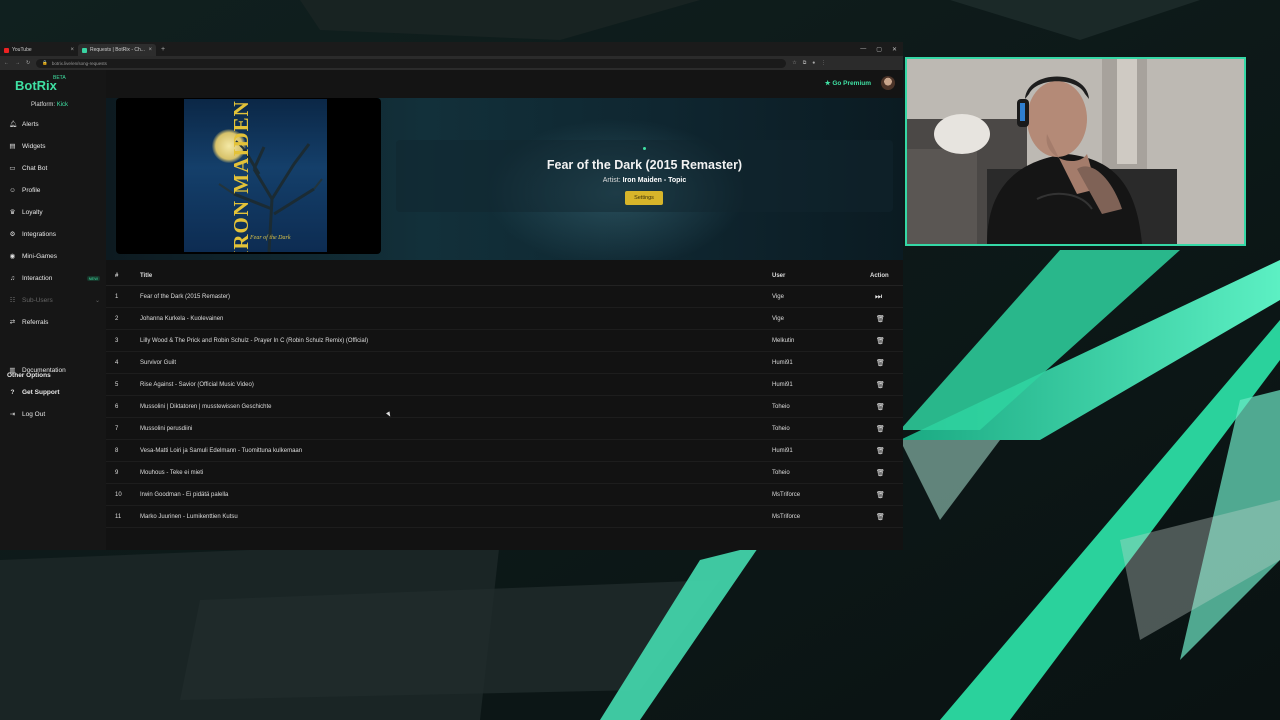  Describe the element at coordinates (93, 278) in the screenshot. I see `new-badge: NEW` at that location.